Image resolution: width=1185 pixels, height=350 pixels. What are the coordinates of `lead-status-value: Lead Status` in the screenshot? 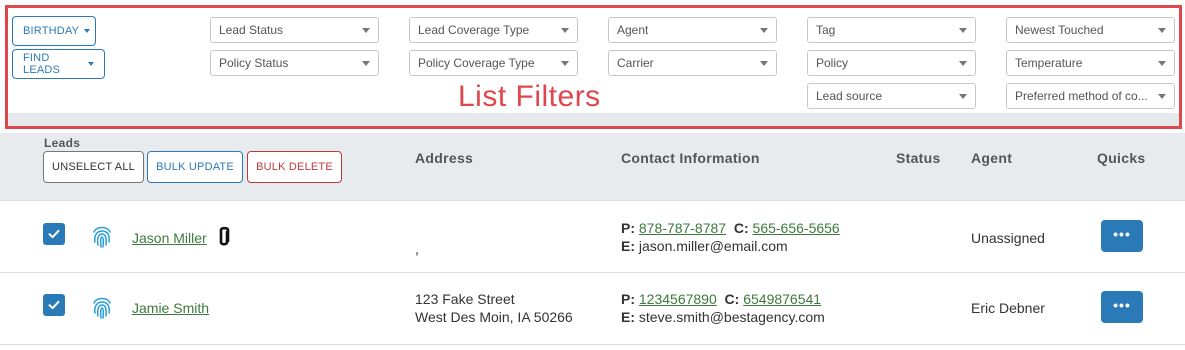 It's located at (251, 30).